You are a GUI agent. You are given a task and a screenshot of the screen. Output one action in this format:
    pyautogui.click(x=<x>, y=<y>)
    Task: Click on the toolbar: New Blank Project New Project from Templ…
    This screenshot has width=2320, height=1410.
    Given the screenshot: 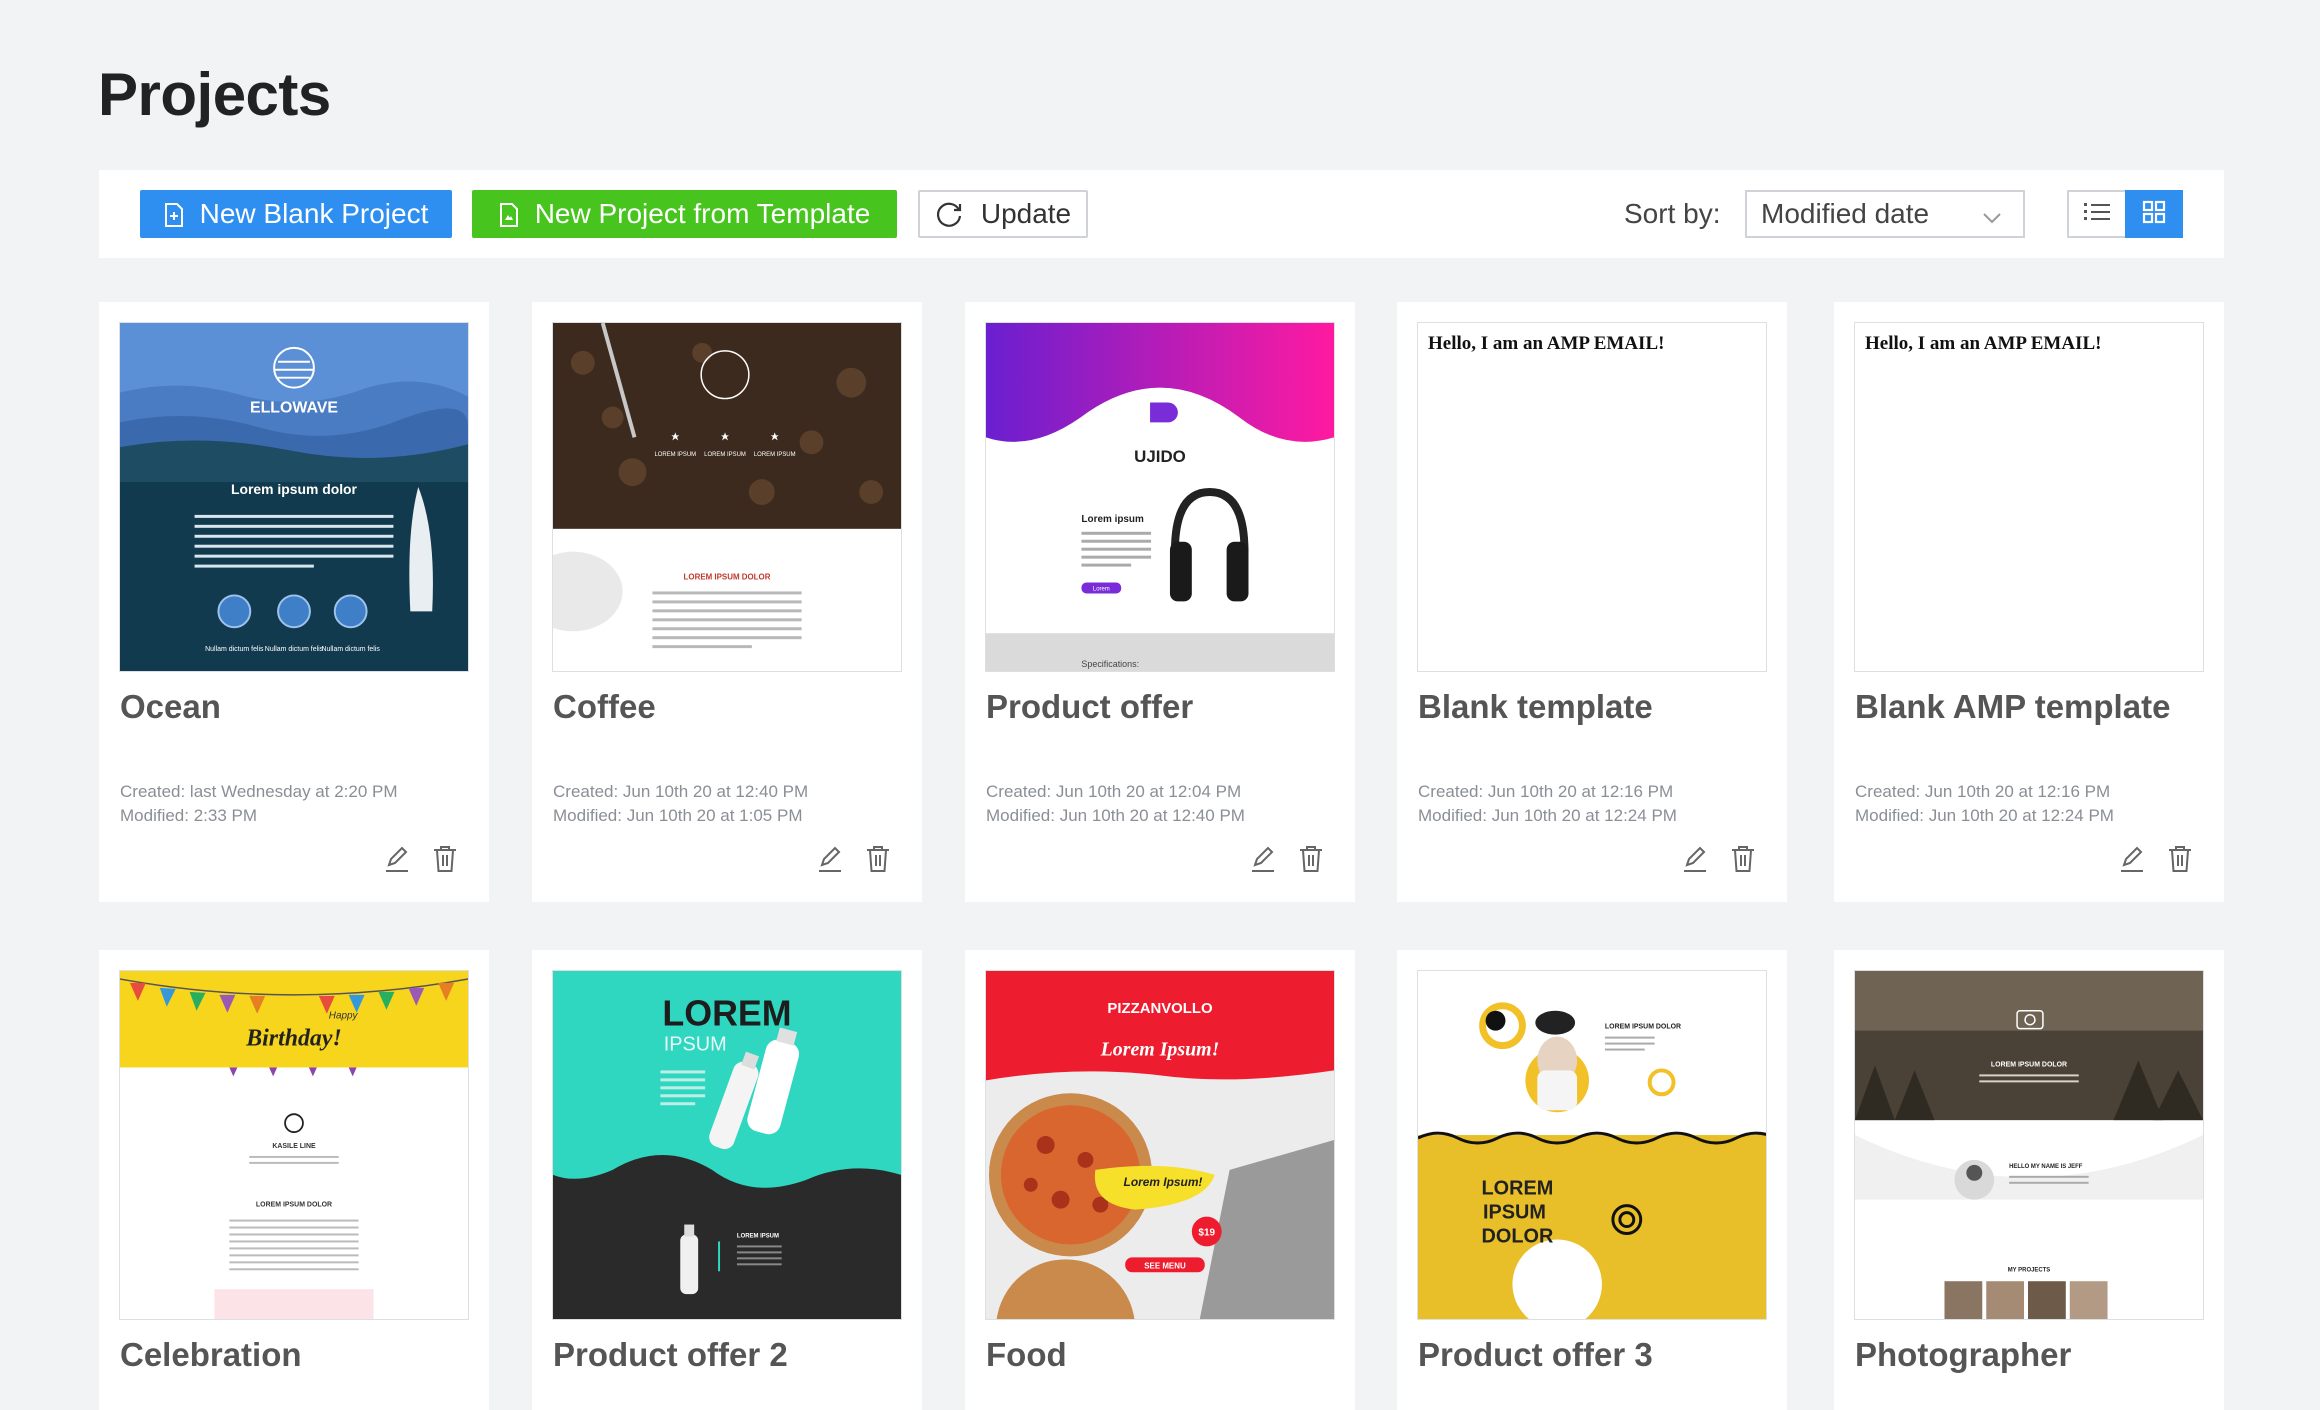 What is the action you would take?
    pyautogui.click(x=1161, y=214)
    